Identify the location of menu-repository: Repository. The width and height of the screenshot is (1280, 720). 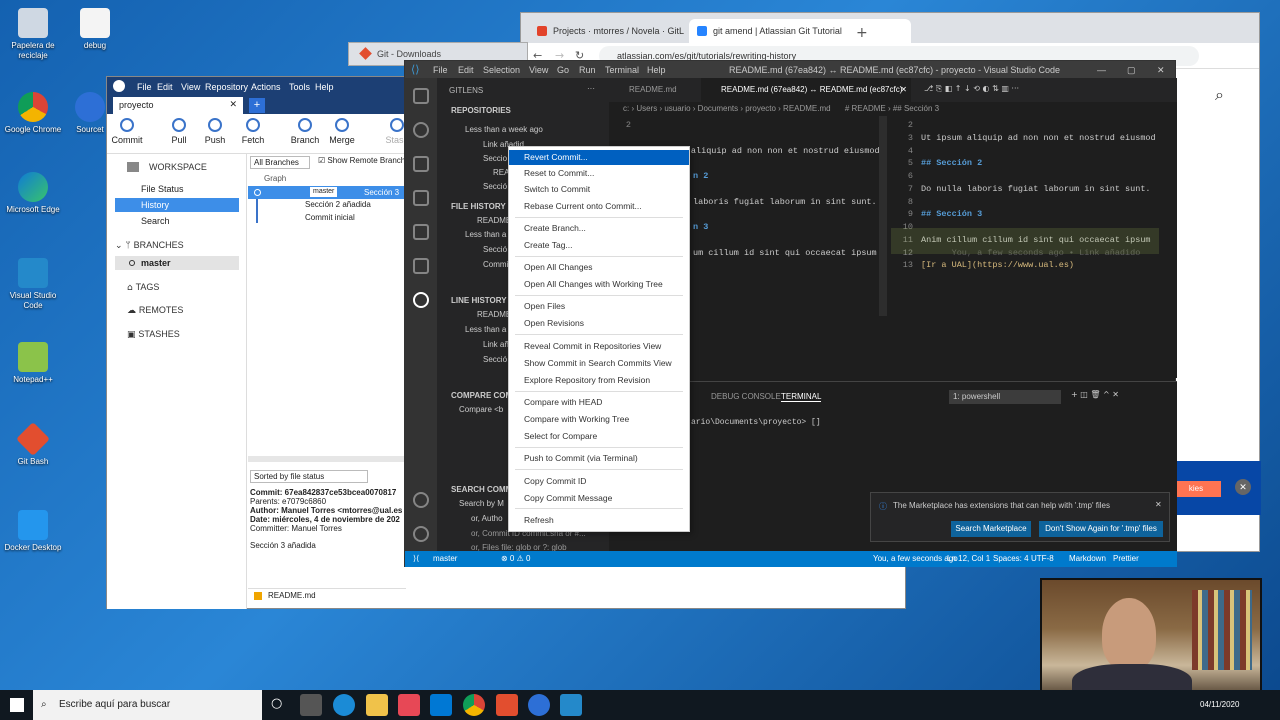
(226, 87).